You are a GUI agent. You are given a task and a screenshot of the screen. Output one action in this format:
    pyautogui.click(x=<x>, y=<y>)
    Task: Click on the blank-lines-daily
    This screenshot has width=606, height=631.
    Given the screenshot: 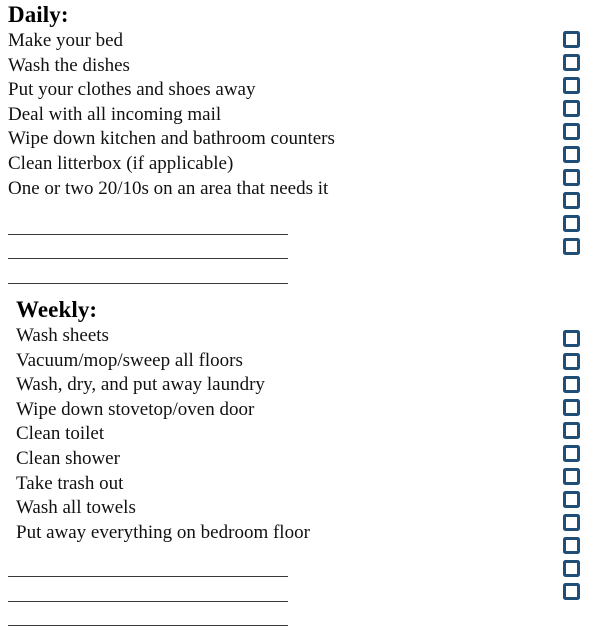 What is the action you would take?
    pyautogui.click(x=278, y=252)
    